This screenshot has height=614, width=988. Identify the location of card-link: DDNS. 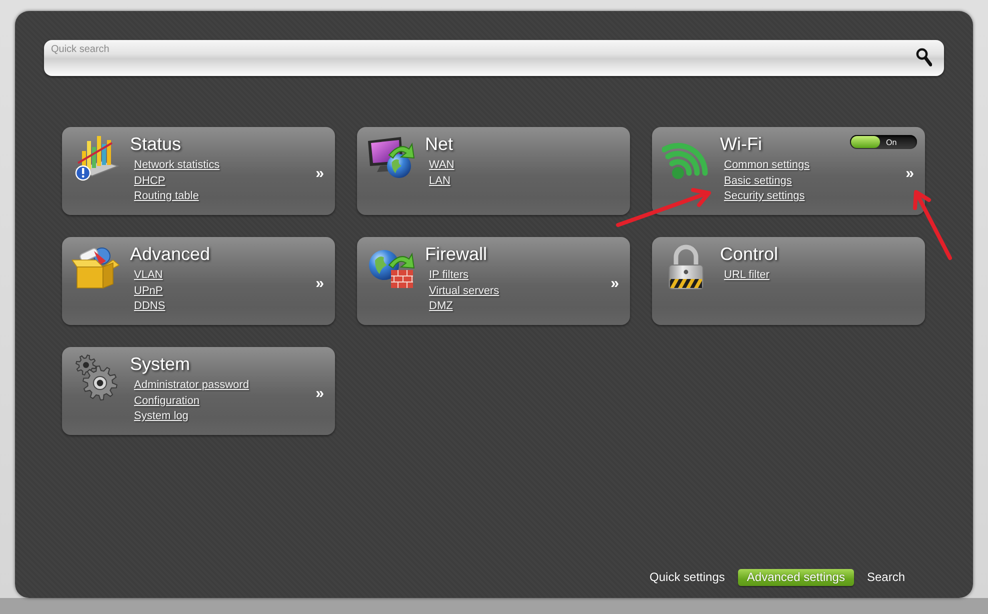
(150, 306).